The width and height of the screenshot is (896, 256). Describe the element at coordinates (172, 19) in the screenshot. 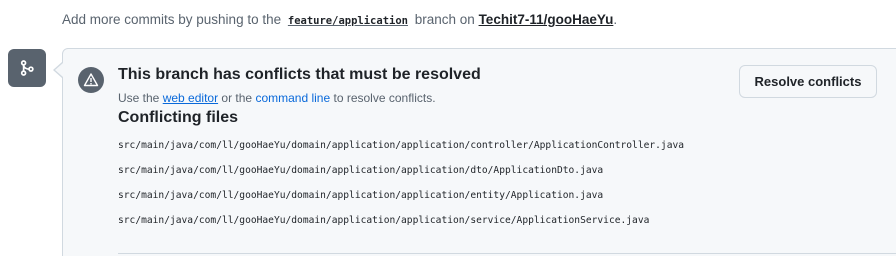

I see `push-notice-prefix: Add more commits by pushing to the` at that location.